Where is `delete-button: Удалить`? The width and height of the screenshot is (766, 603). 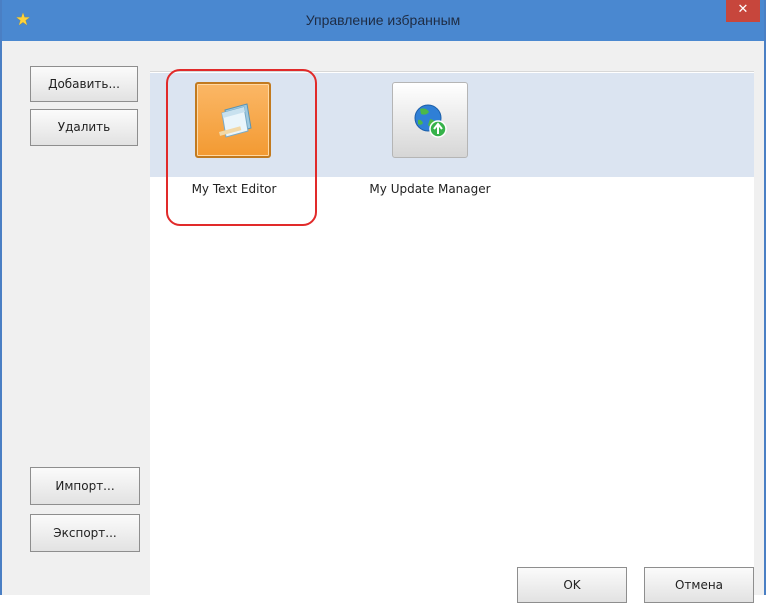
delete-button: Удалить is located at coordinates (84, 127).